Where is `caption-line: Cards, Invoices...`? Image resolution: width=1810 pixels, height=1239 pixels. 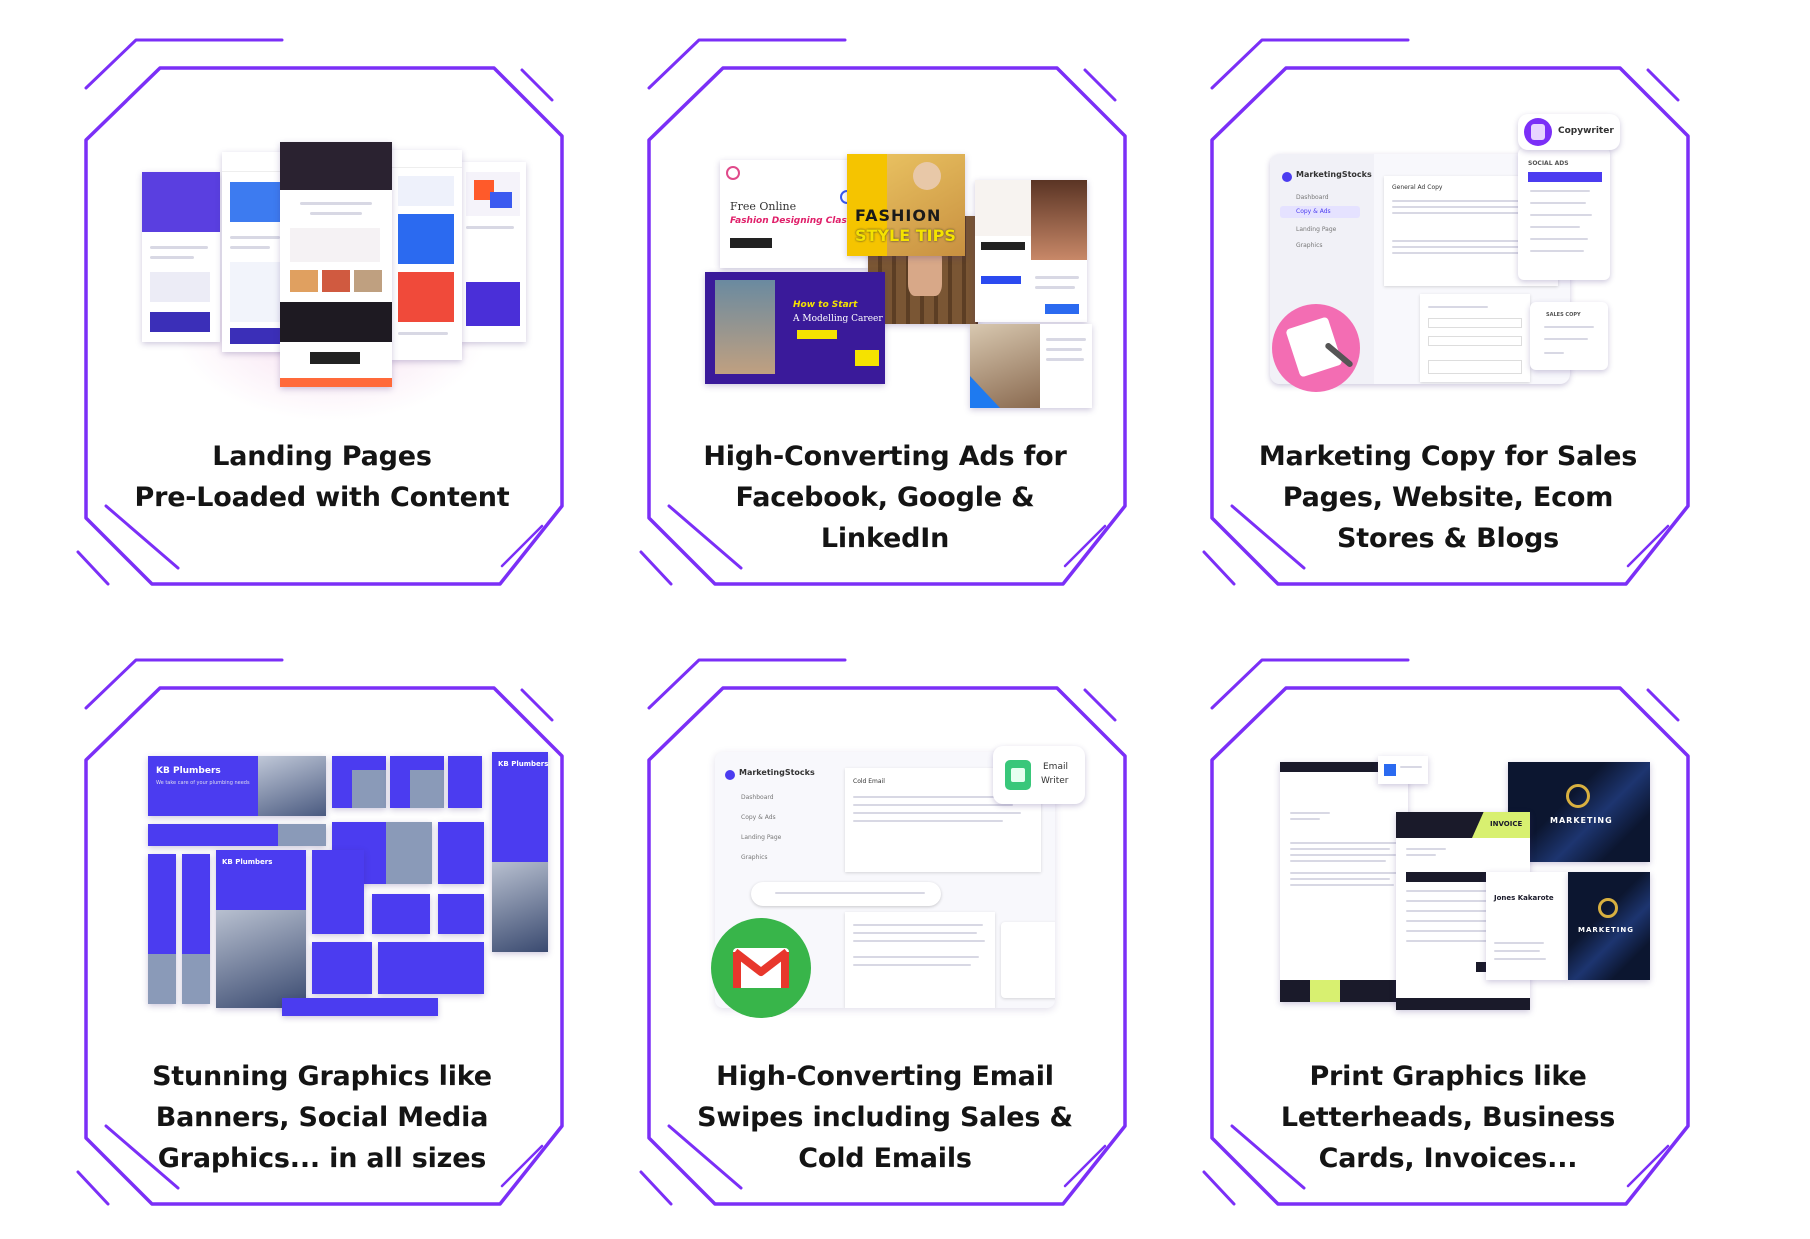
caption-line: Cards, Invoices... is located at coordinates (1448, 1158).